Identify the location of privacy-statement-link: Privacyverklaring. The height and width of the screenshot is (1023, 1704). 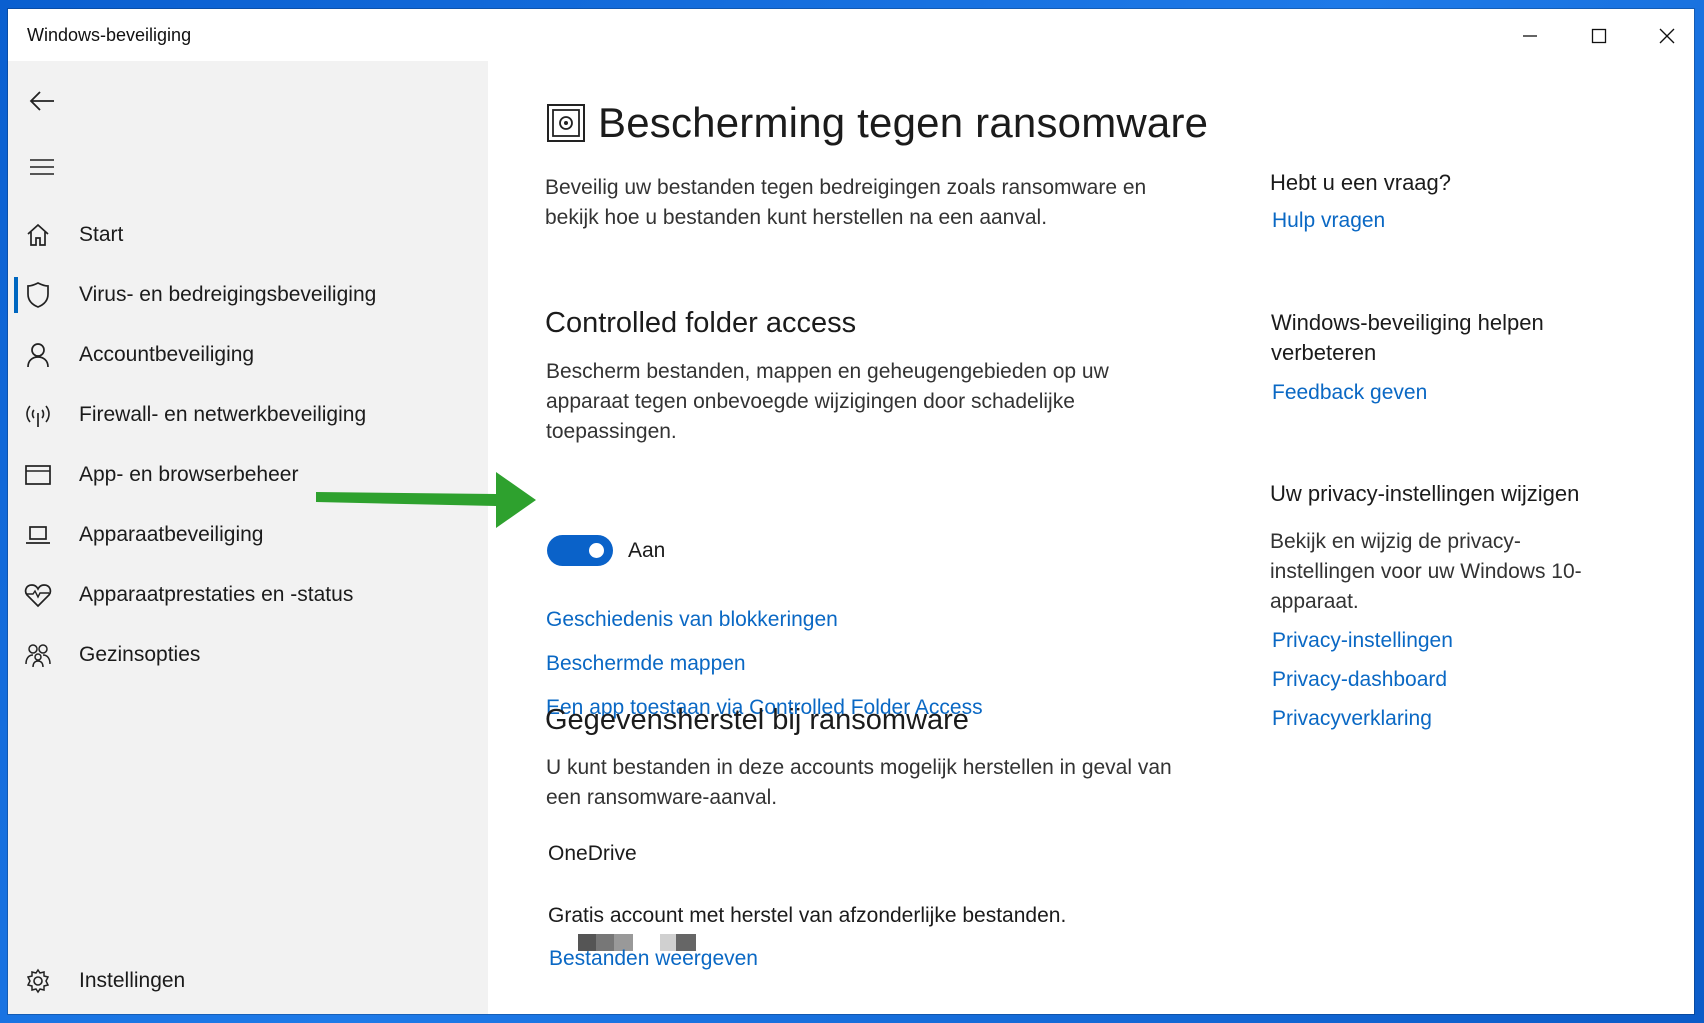
(1352, 719).